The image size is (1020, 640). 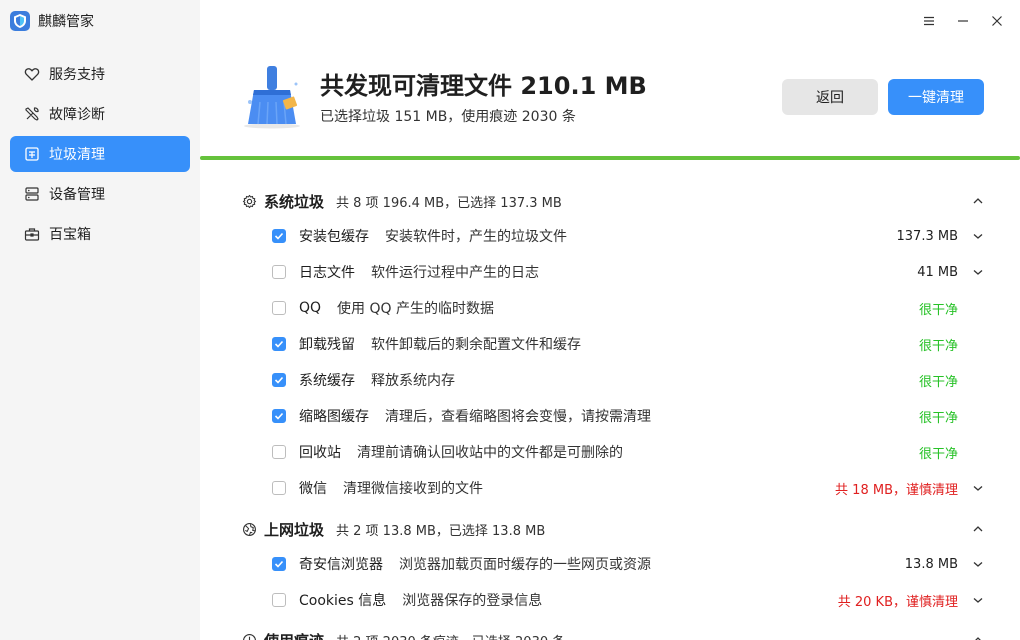 What do you see at coordinates (100, 21) in the screenshot?
I see `app-header: 麒麟管家` at bounding box center [100, 21].